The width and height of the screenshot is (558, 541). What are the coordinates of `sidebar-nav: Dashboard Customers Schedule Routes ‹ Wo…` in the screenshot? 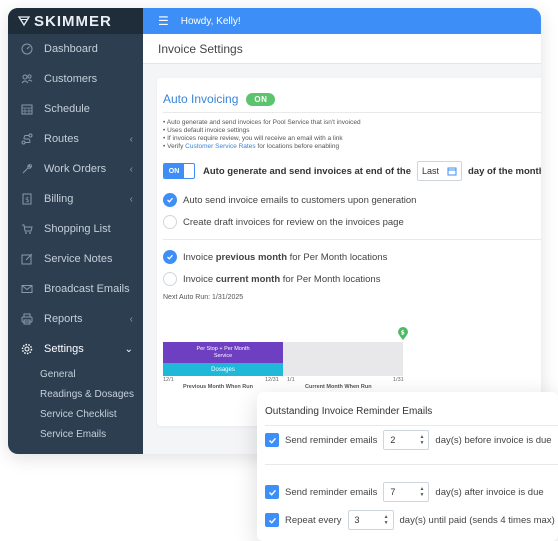 It's located at (75, 199).